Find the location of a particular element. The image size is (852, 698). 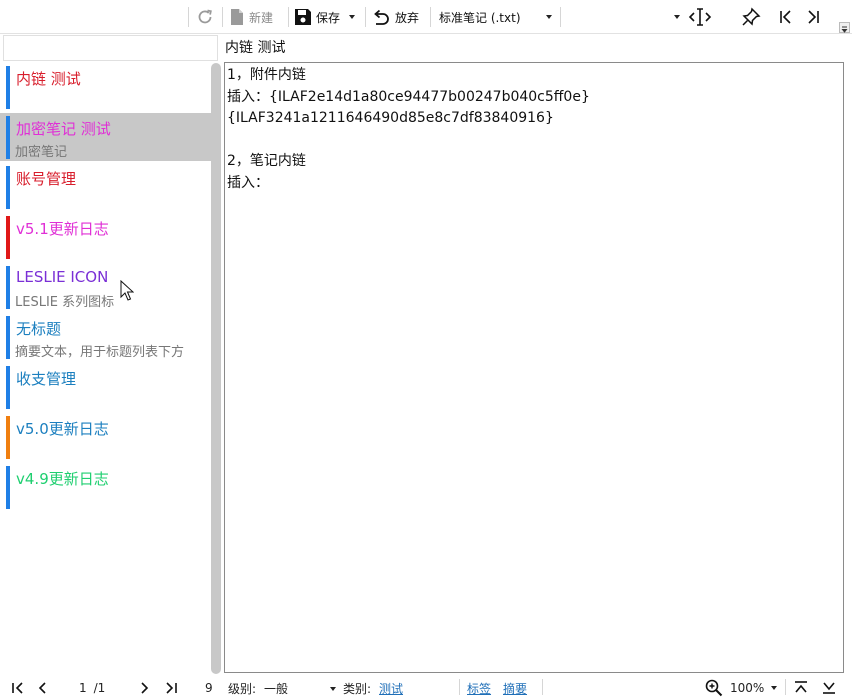

category-label: 类别: is located at coordinates (357, 688).